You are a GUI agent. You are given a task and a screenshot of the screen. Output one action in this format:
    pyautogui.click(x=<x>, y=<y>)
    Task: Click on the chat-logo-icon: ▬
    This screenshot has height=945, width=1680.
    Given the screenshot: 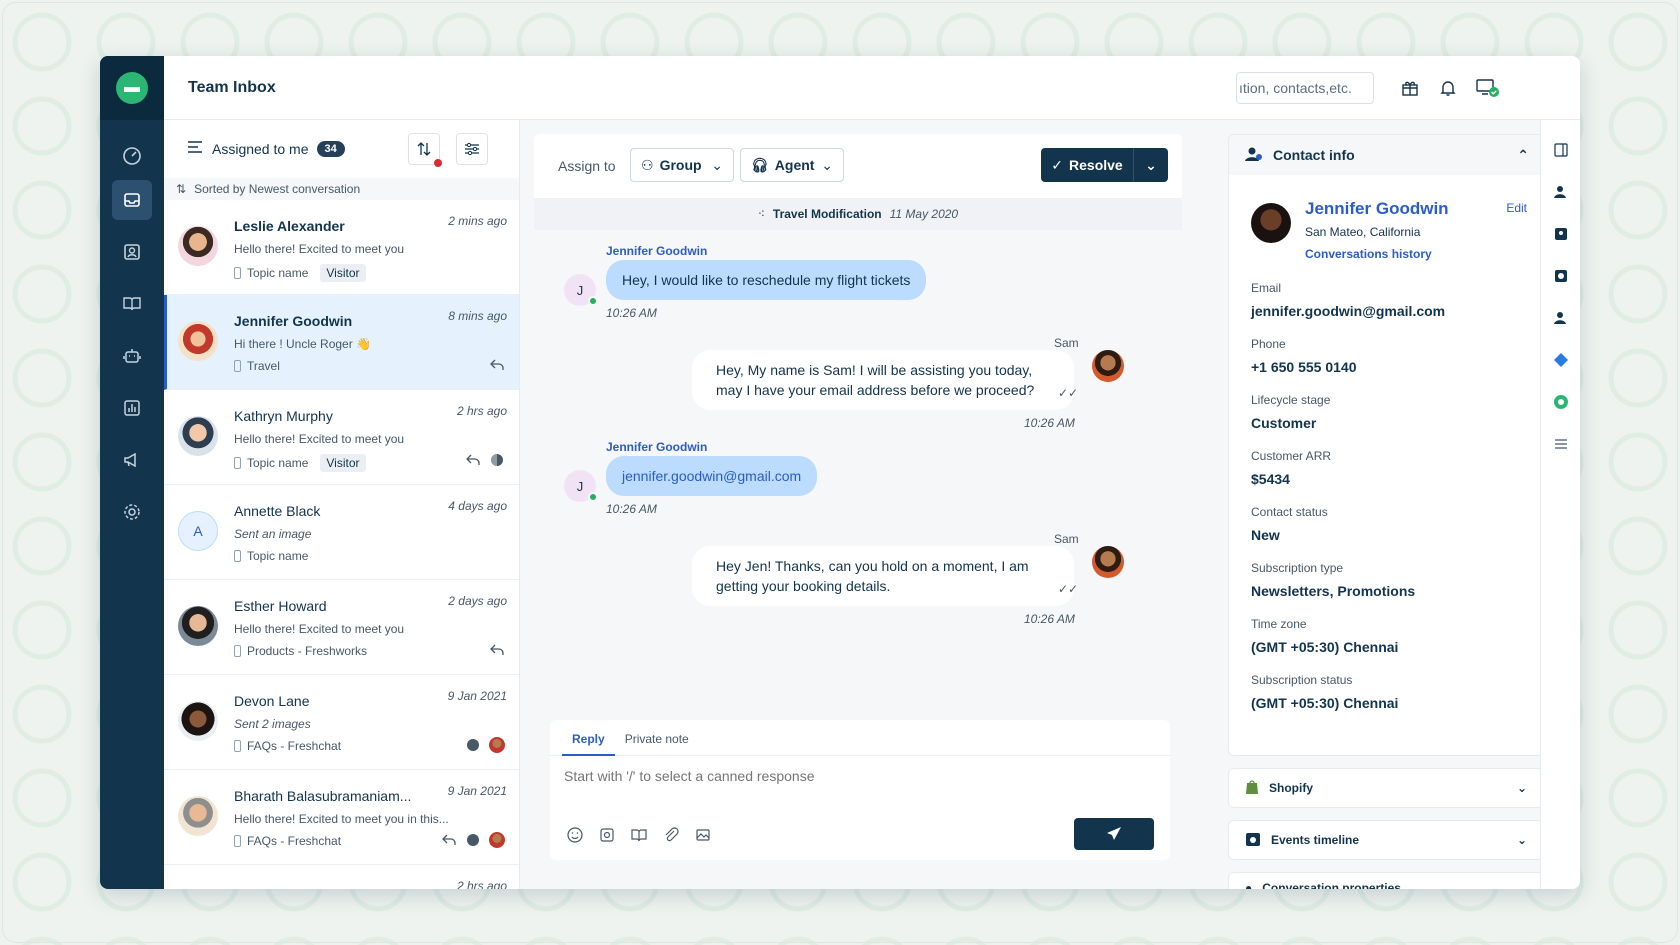 What is the action you would take?
    pyautogui.click(x=132, y=88)
    